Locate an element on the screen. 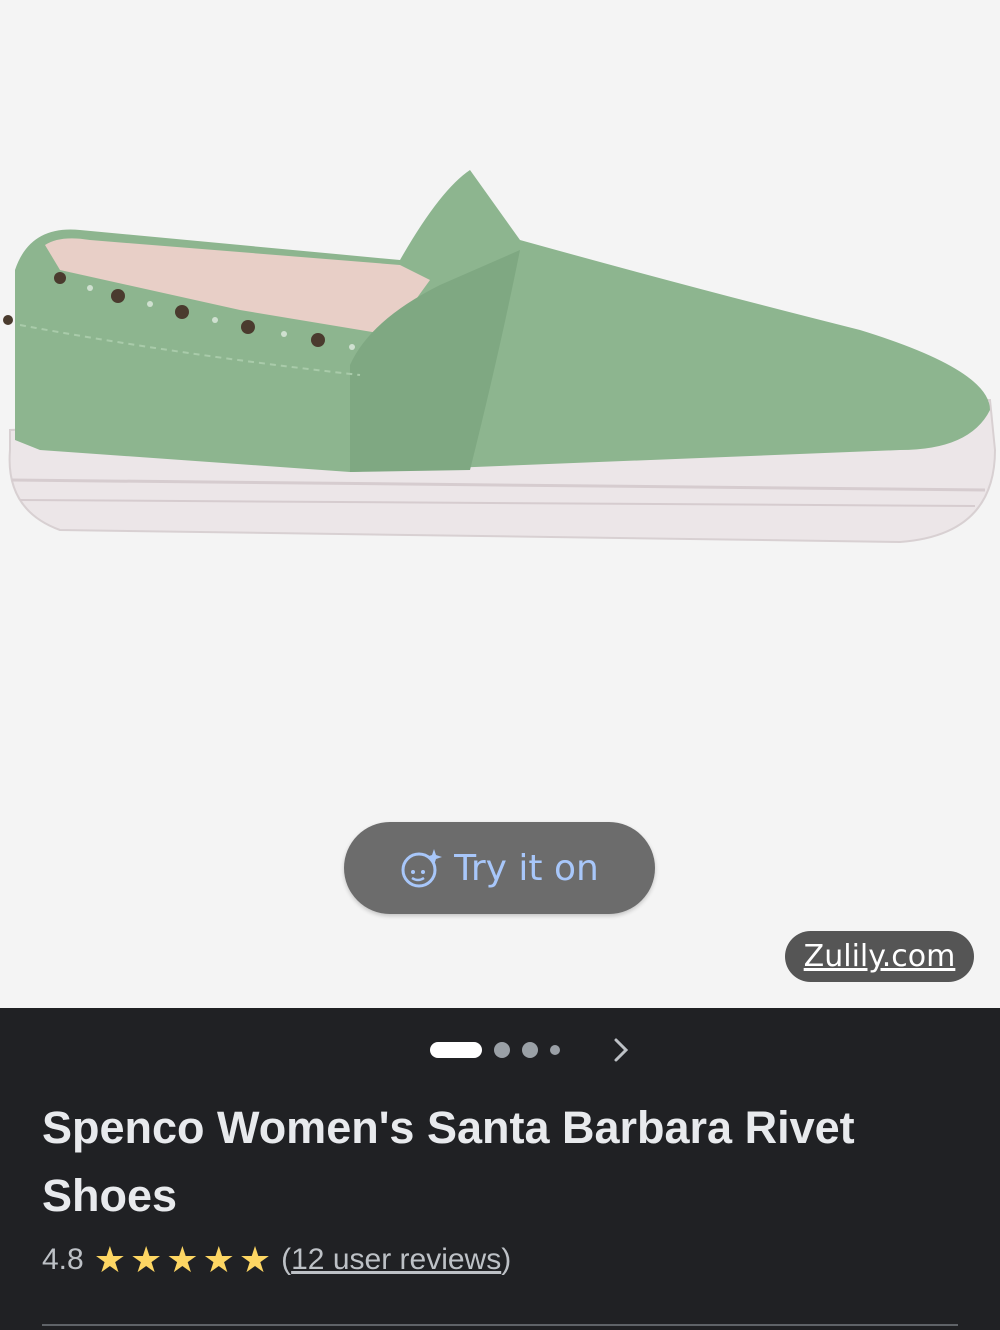  chevron-right-icon is located at coordinates (621, 1050).